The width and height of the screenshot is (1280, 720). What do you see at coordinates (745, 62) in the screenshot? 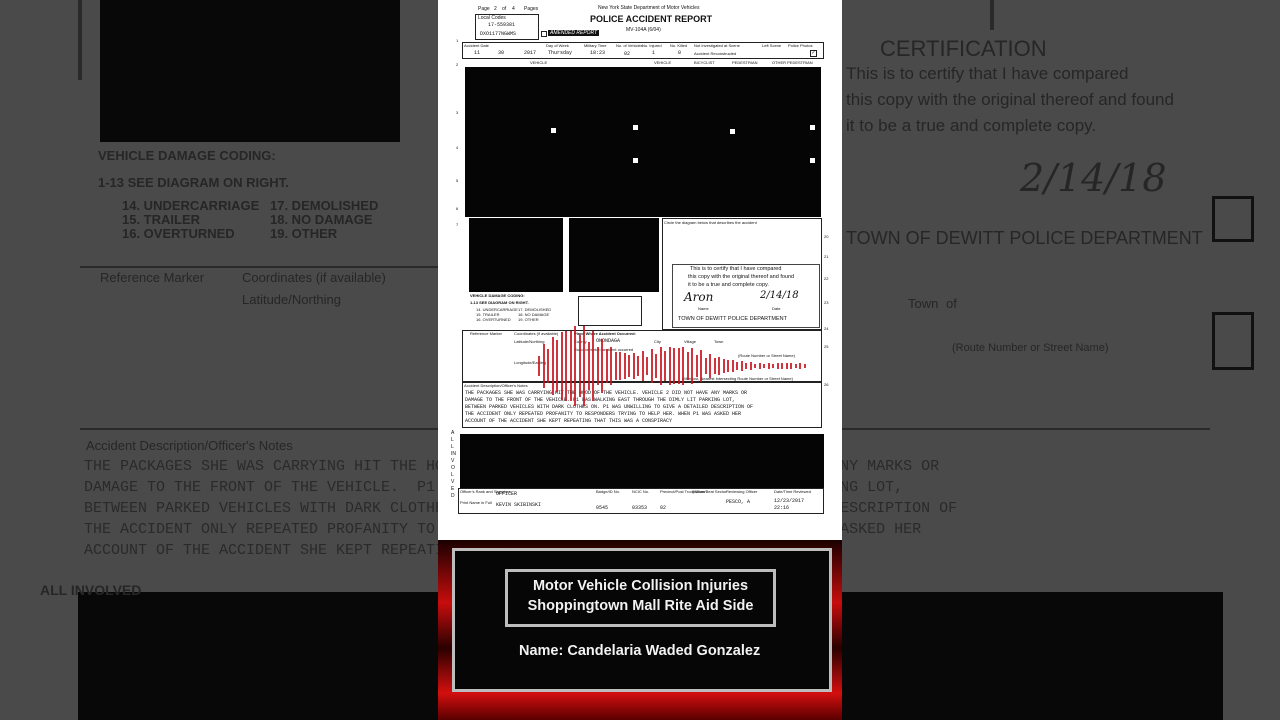
I see `check-pedestrian: PEDESTRIAN` at bounding box center [745, 62].